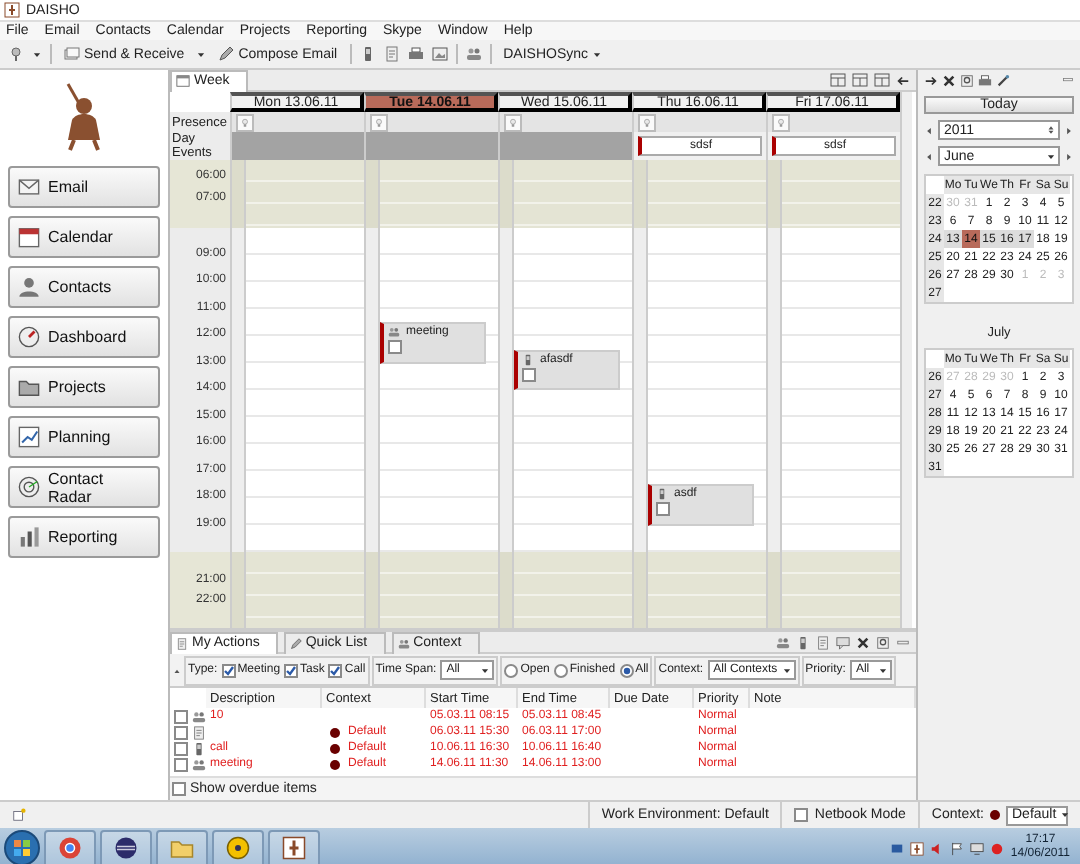  Describe the element at coordinates (182, 848) in the screenshot. I see `folder-icon` at that location.